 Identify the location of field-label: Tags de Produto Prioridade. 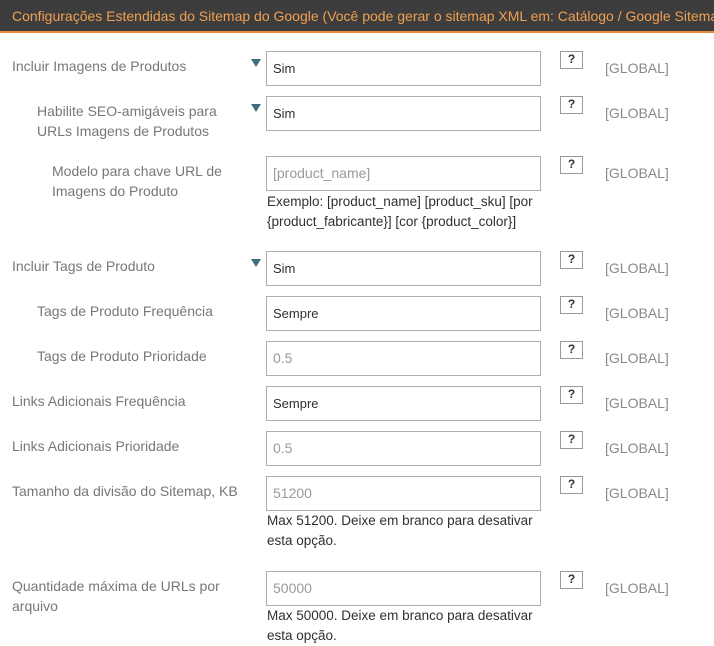
(122, 356).